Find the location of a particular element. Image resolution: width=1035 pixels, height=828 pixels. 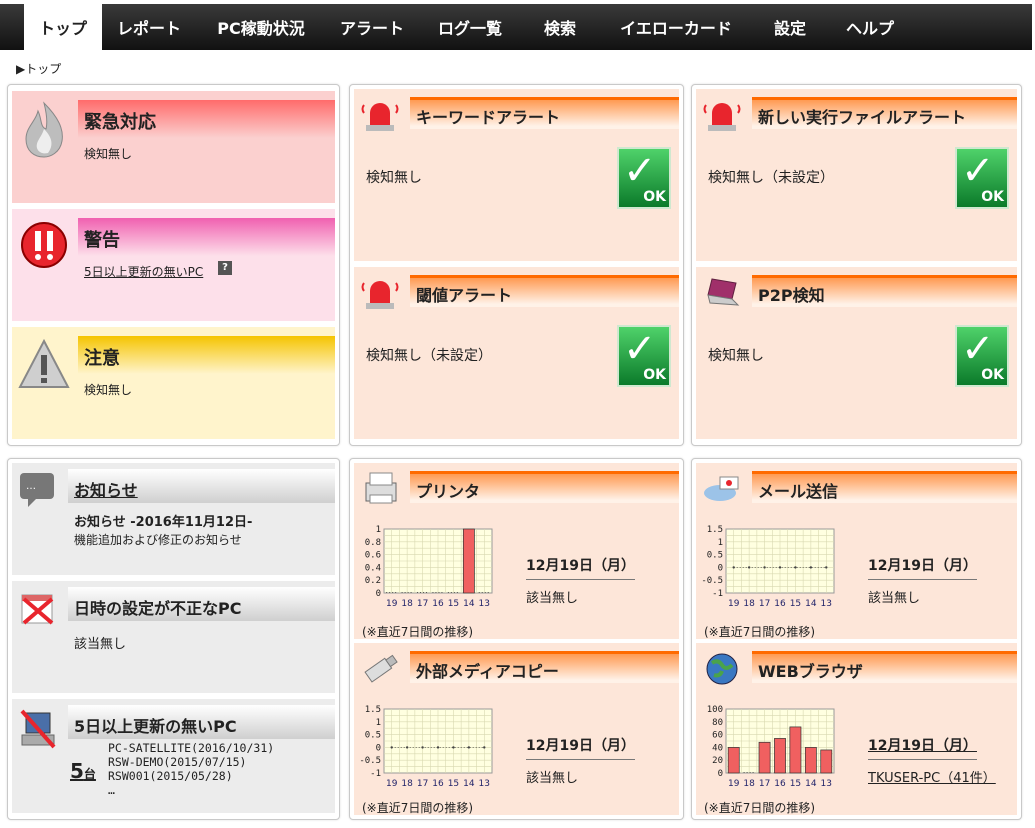

printer-title: プリンタ is located at coordinates (544, 487).